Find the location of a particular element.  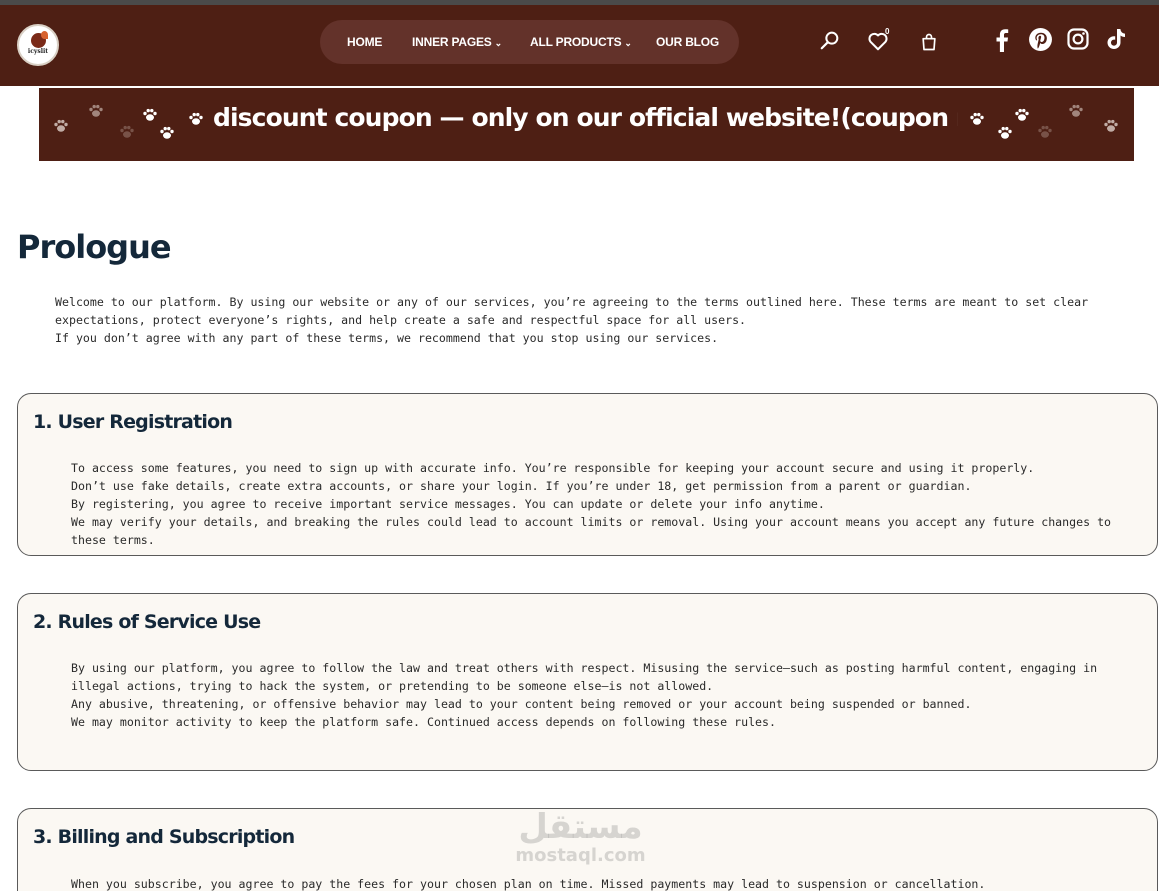

section-title: 3. Billing and Subscription is located at coordinates (164, 837).